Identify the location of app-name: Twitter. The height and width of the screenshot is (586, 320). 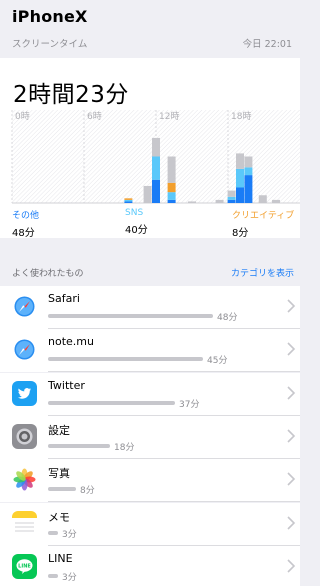
(66, 385).